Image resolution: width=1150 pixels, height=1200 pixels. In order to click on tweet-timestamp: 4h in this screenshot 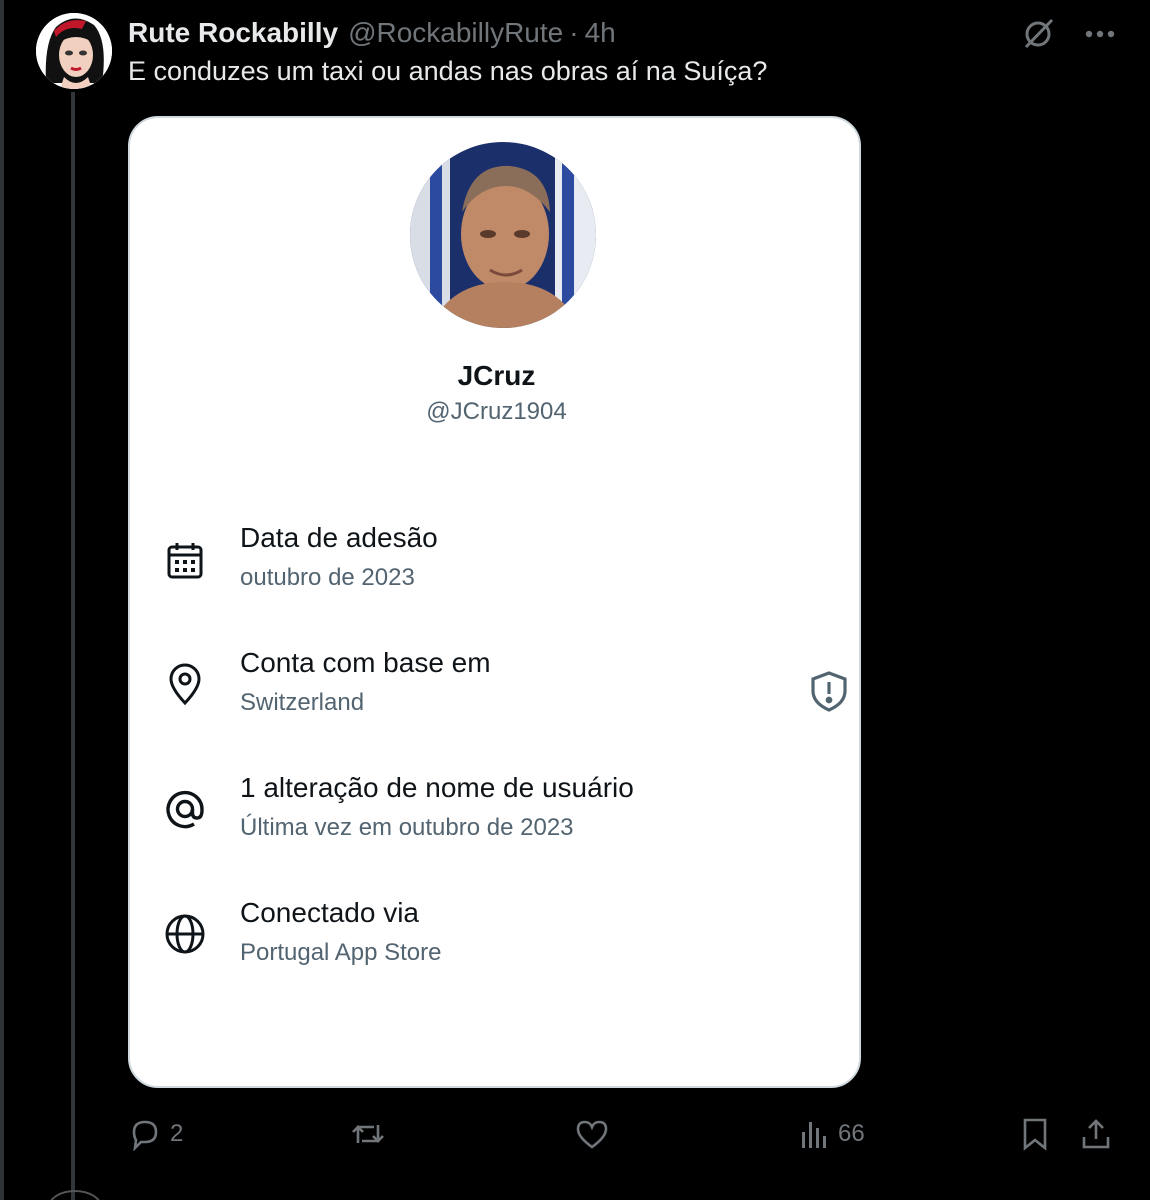, I will do `click(600, 33)`.